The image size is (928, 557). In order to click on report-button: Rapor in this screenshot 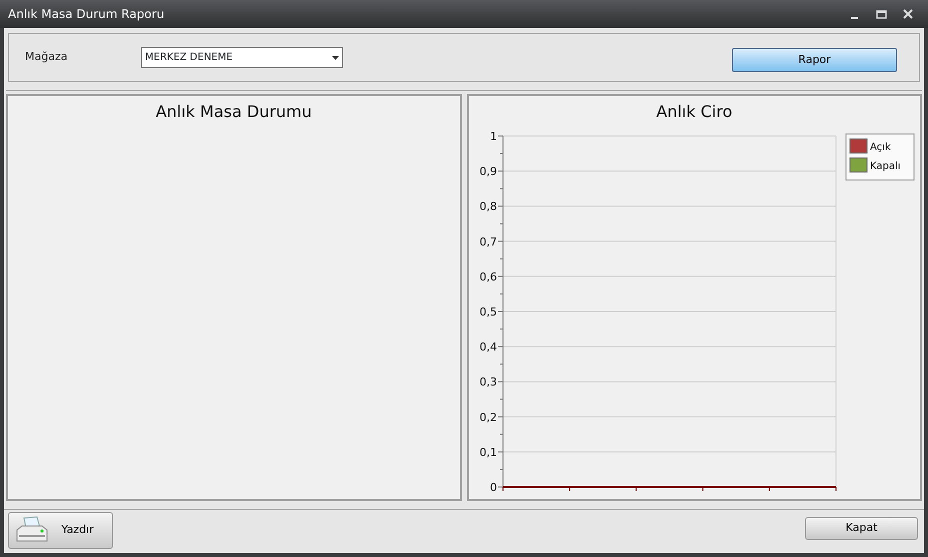, I will do `click(814, 60)`.